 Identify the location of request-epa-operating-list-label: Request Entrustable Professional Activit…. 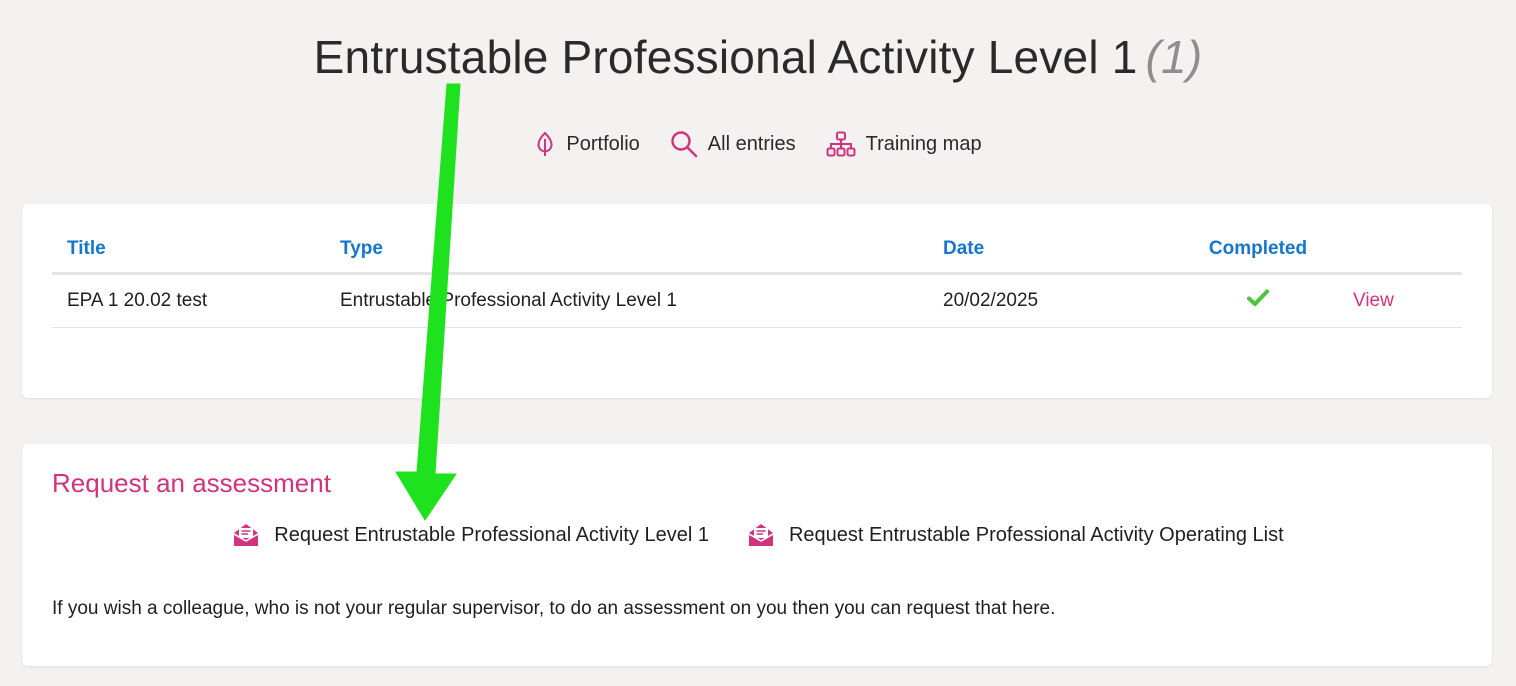
(1036, 534).